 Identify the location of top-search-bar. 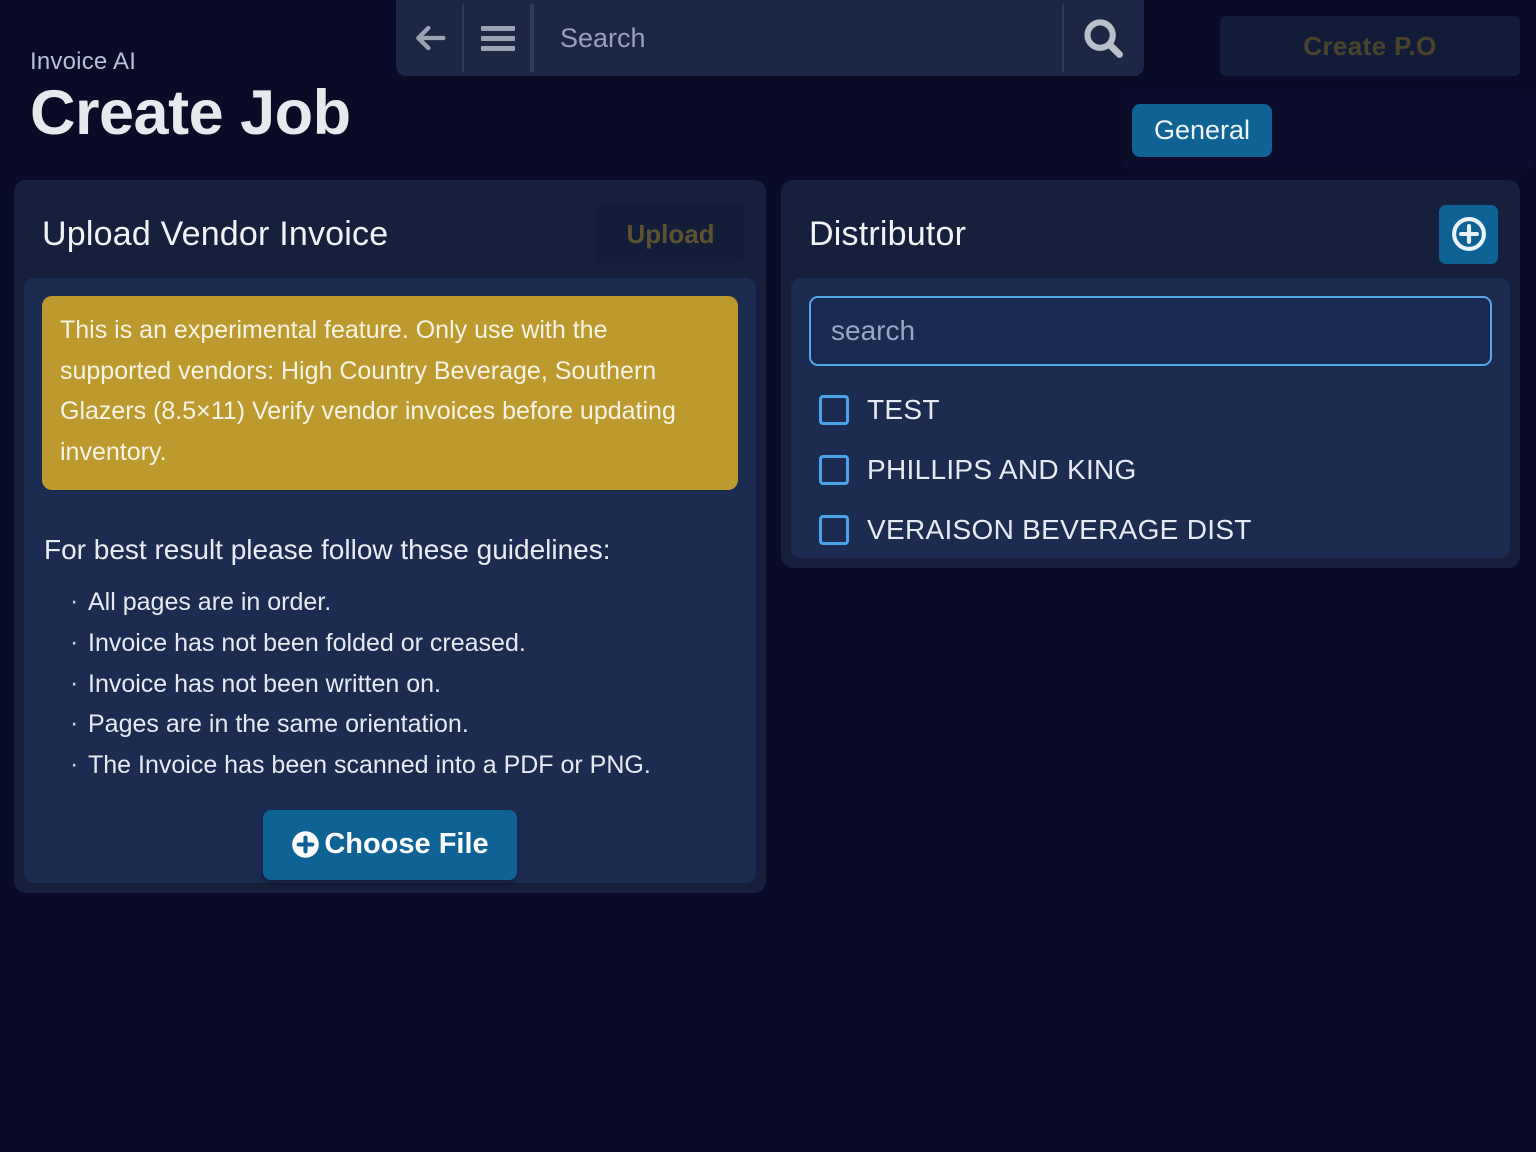
(770, 38).